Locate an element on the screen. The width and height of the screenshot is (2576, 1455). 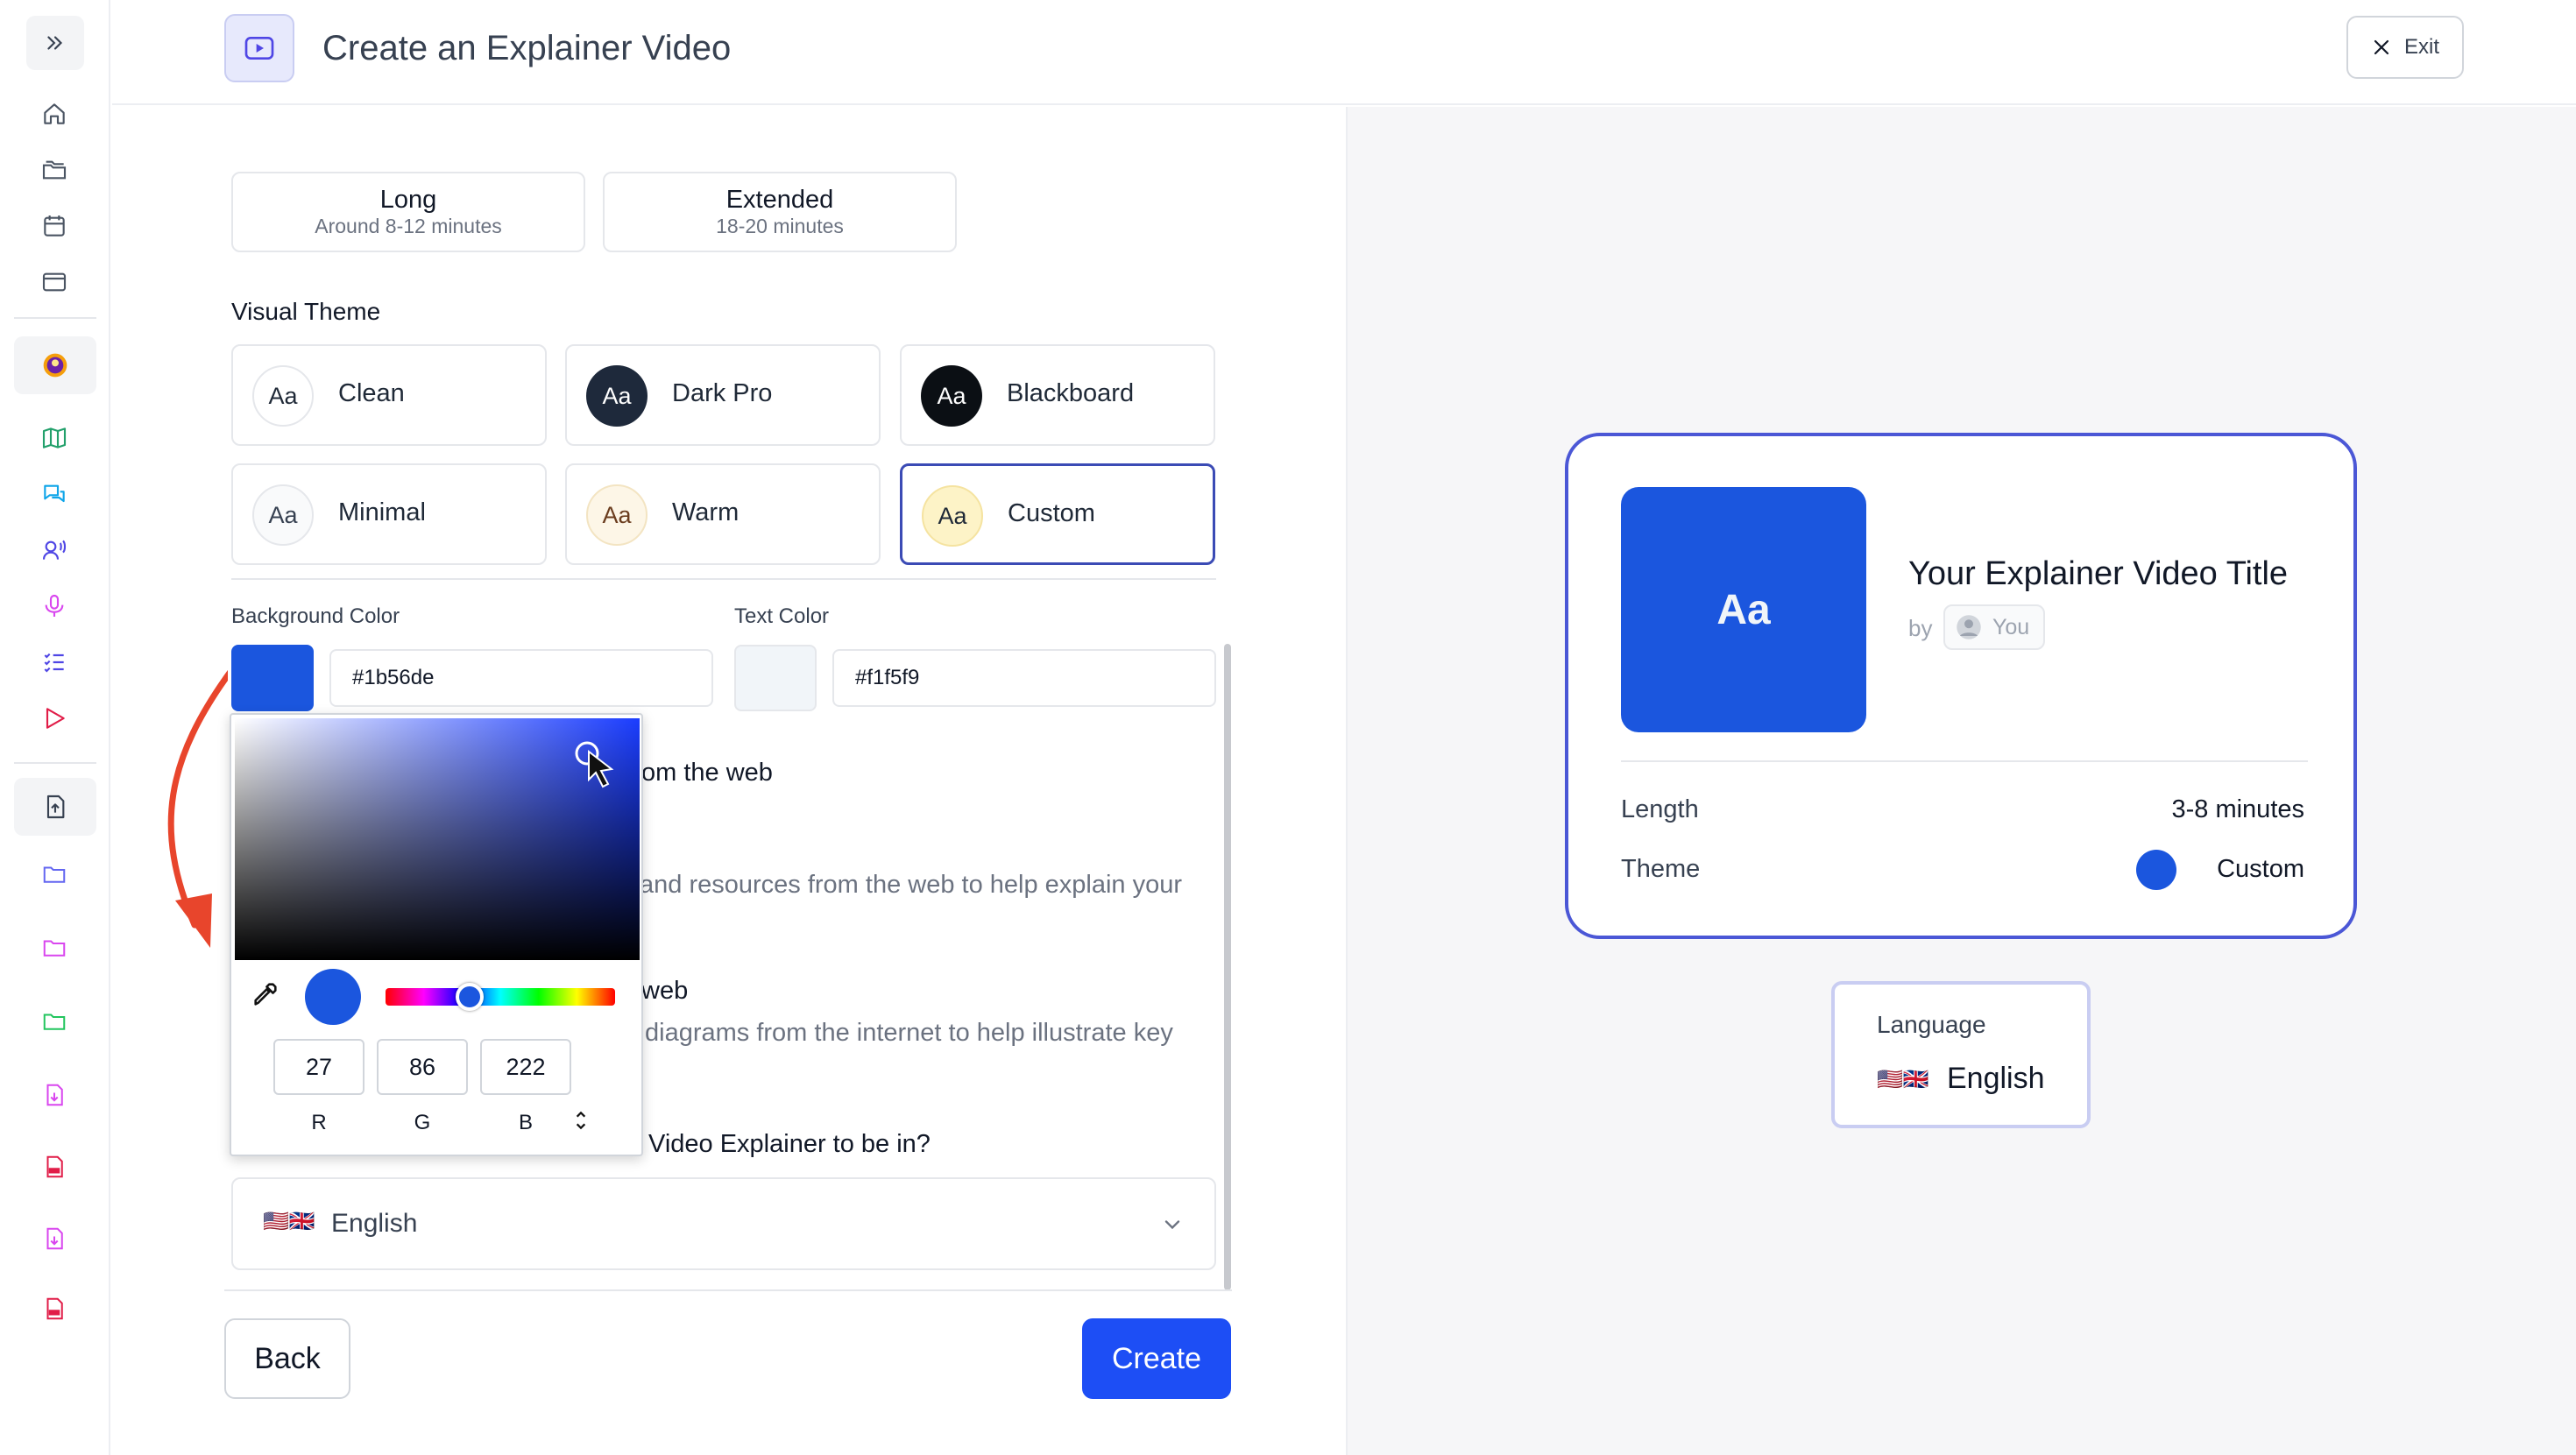
chevron-down-icon is located at coordinates (1172, 1225).